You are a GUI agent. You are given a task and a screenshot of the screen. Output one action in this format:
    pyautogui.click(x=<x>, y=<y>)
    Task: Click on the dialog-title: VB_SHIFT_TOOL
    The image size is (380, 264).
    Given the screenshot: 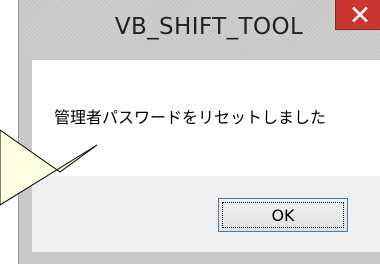 What is the action you would take?
    pyautogui.click(x=209, y=27)
    